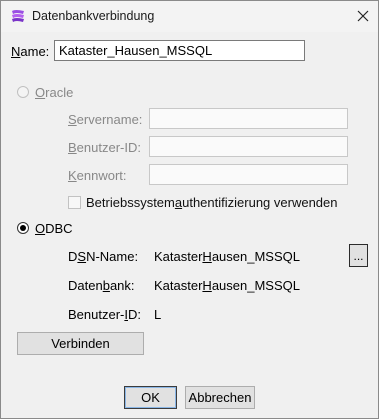 This screenshot has height=419, width=379. I want to click on odbc-user-id-label-post: D:, so click(134, 314).